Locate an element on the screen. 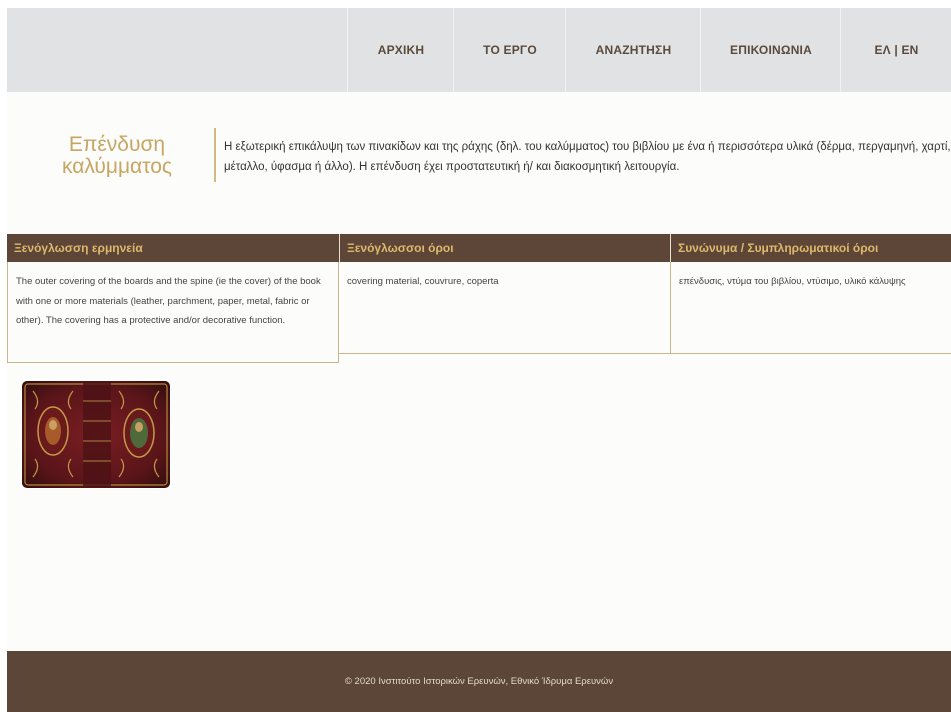 The width and height of the screenshot is (951, 712). language-switch: ΕΛ | ΕΝ is located at coordinates (895, 50).